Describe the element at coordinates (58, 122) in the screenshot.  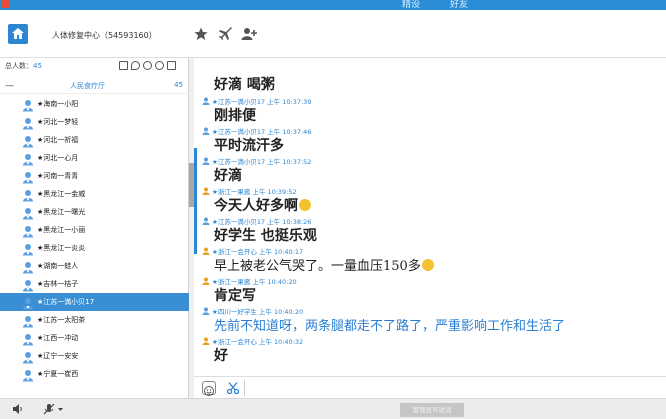
I see `member-name: ★河北一梦轻` at that location.